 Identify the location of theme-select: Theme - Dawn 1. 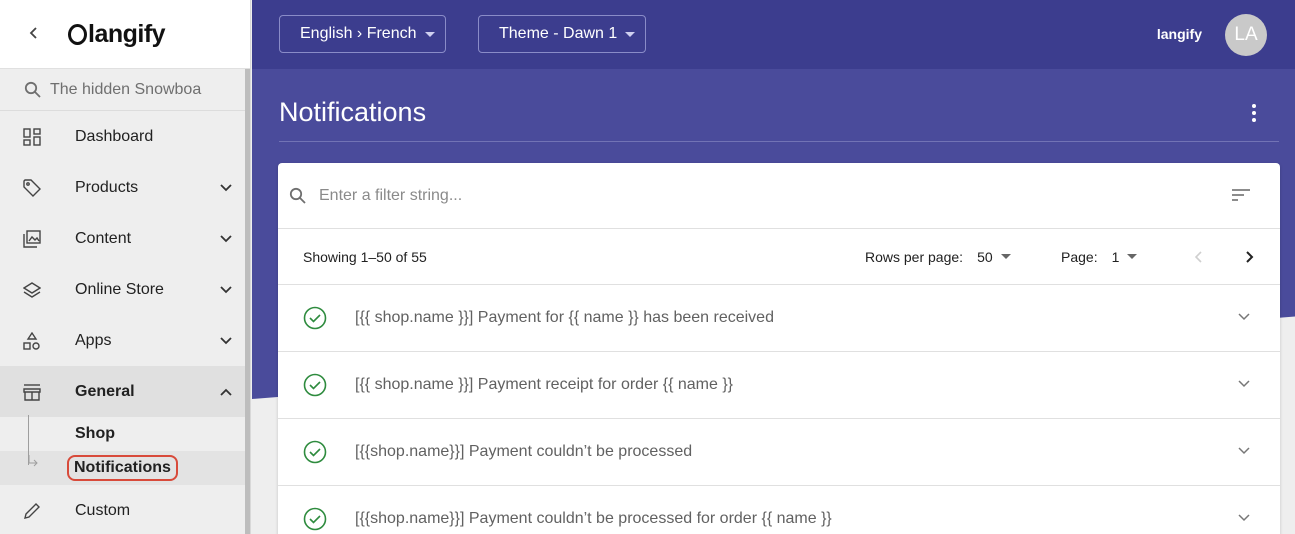
(562, 34).